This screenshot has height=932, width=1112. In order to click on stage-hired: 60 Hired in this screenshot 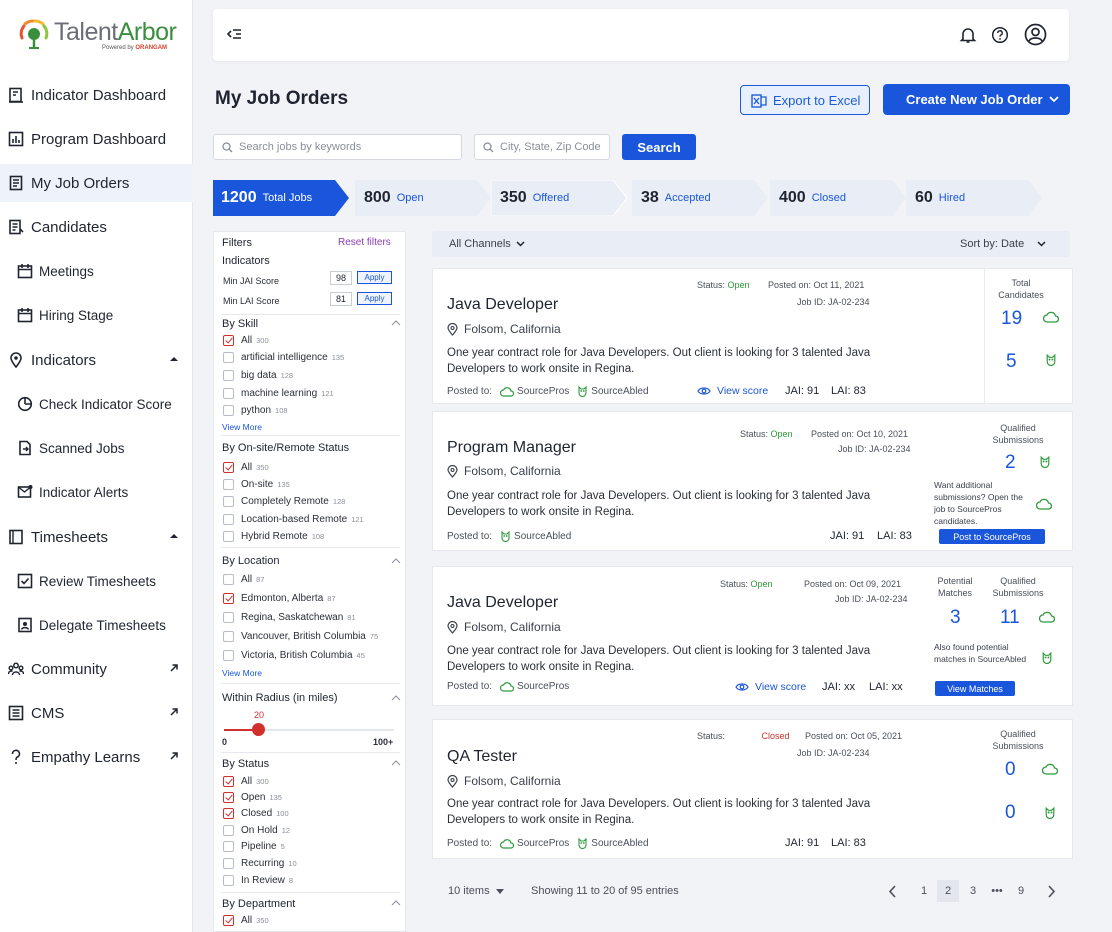, I will do `click(974, 198)`.